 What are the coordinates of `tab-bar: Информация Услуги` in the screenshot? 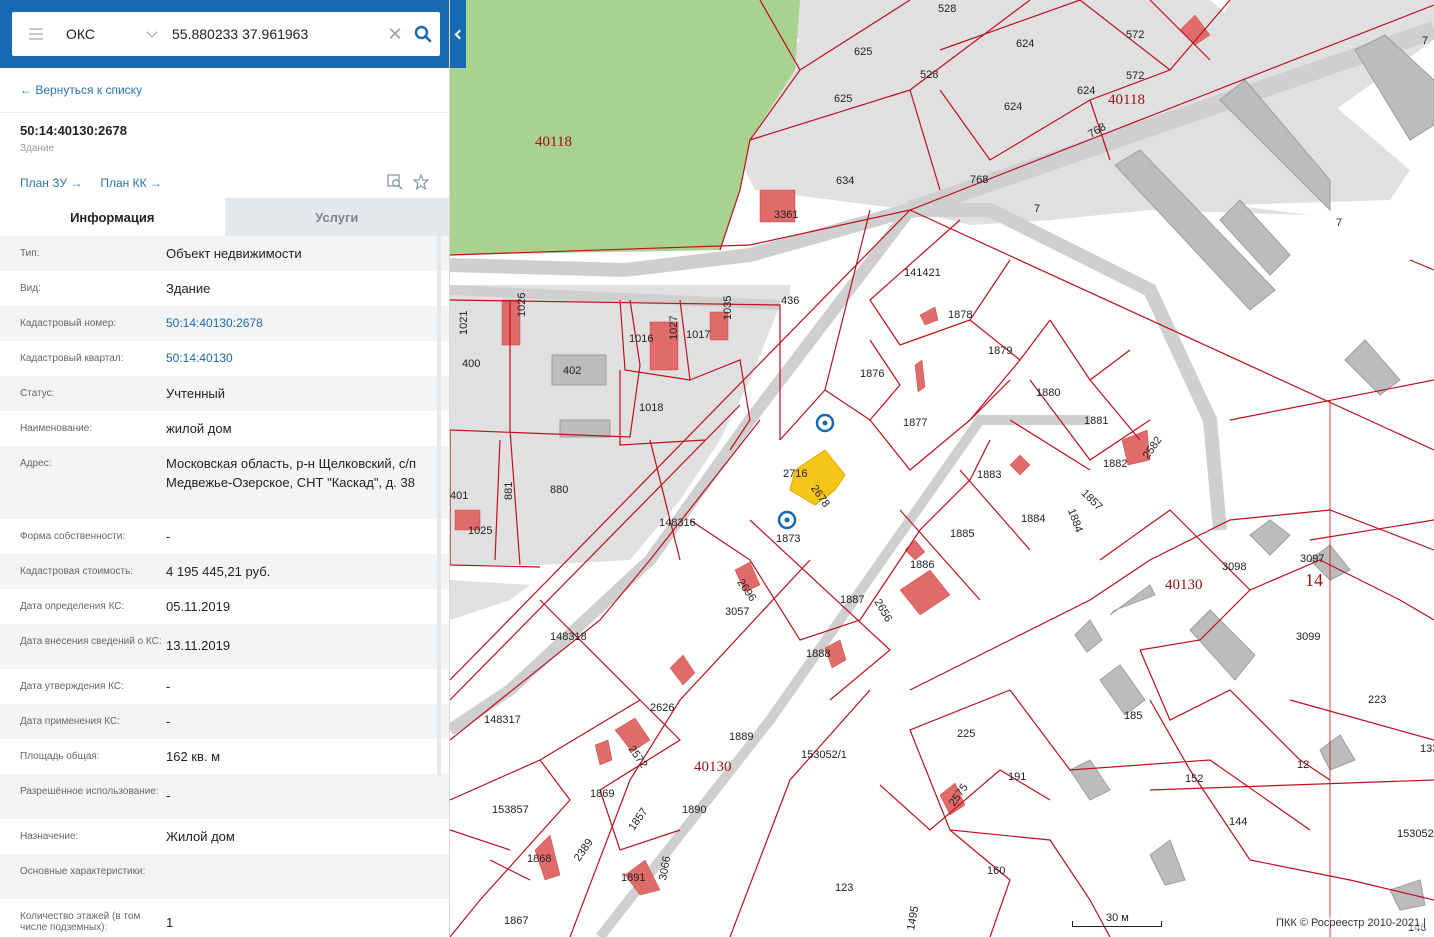 It's located at (224, 217).